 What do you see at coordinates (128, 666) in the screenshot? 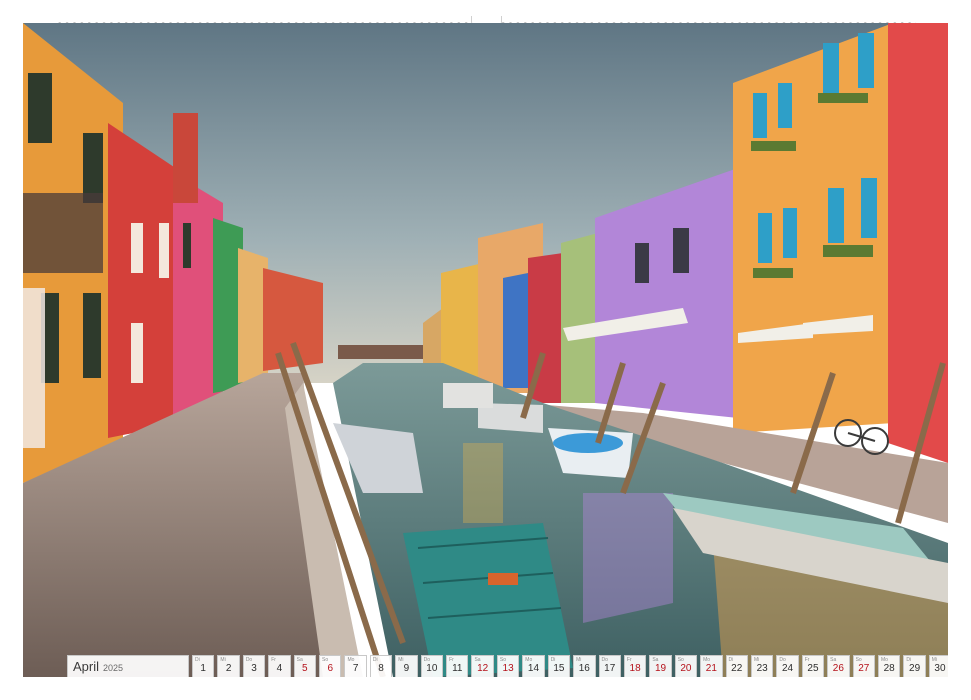
I see `month-label-box: April 2025` at bounding box center [128, 666].